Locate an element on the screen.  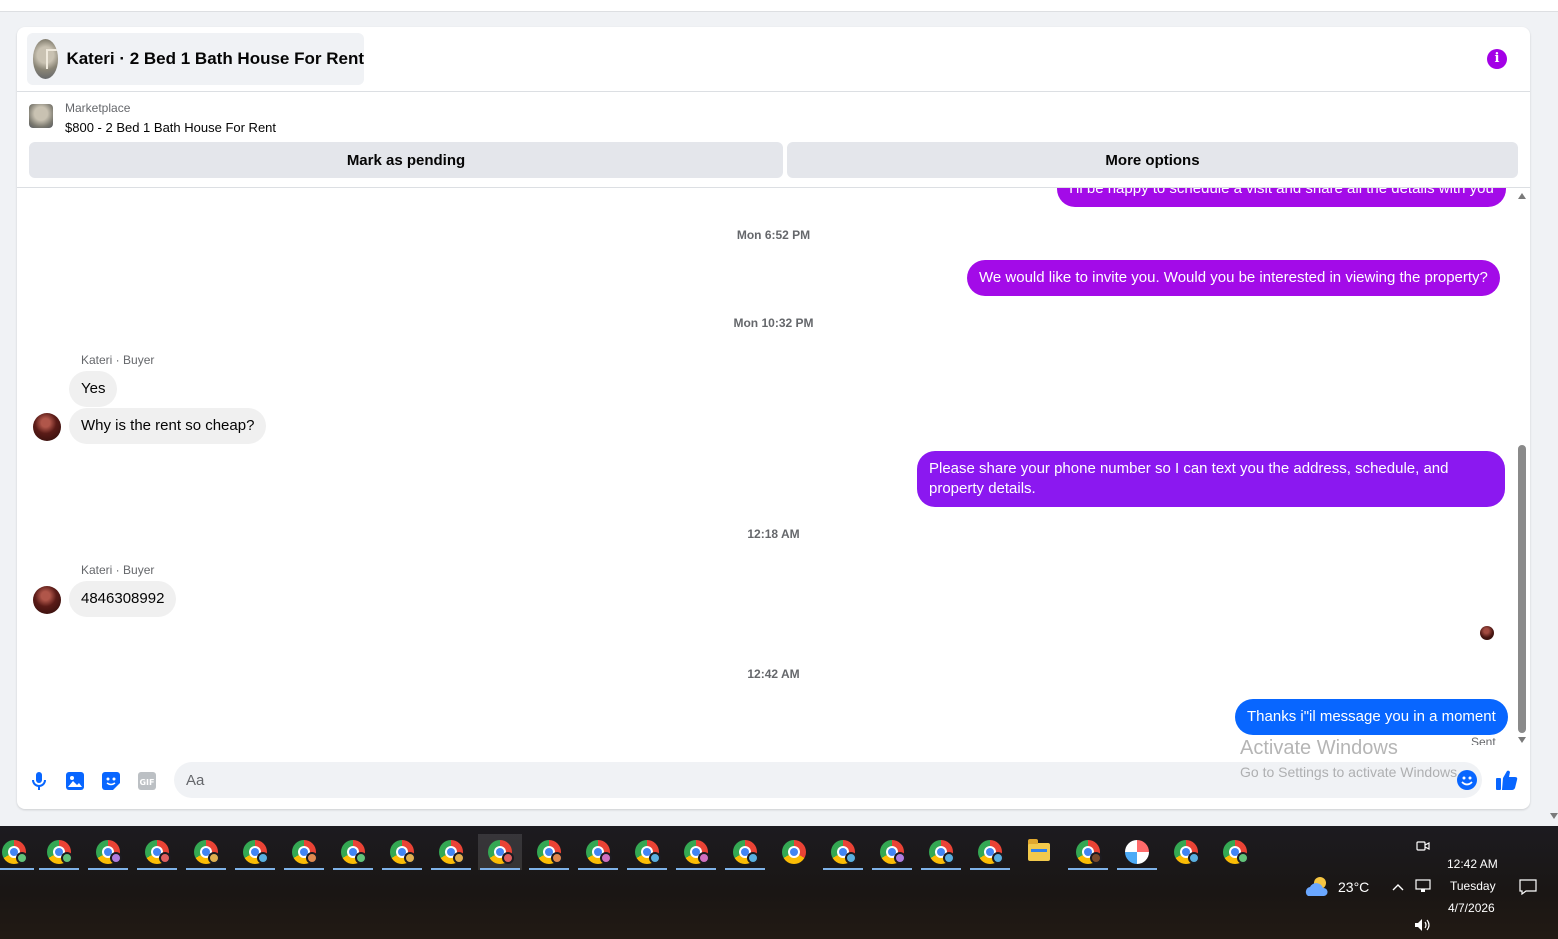
conversation-title-button: Kateri · 2 Bed 1 Bath House For Rent is located at coordinates (195, 59).